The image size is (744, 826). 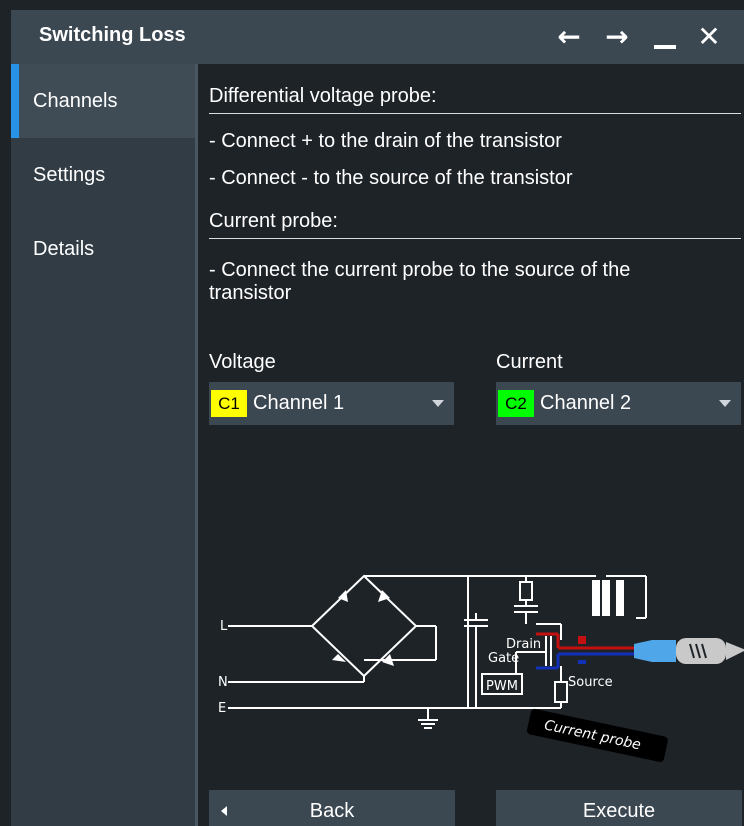 I want to click on sidebar-item-label: Channels, so click(x=75, y=101).